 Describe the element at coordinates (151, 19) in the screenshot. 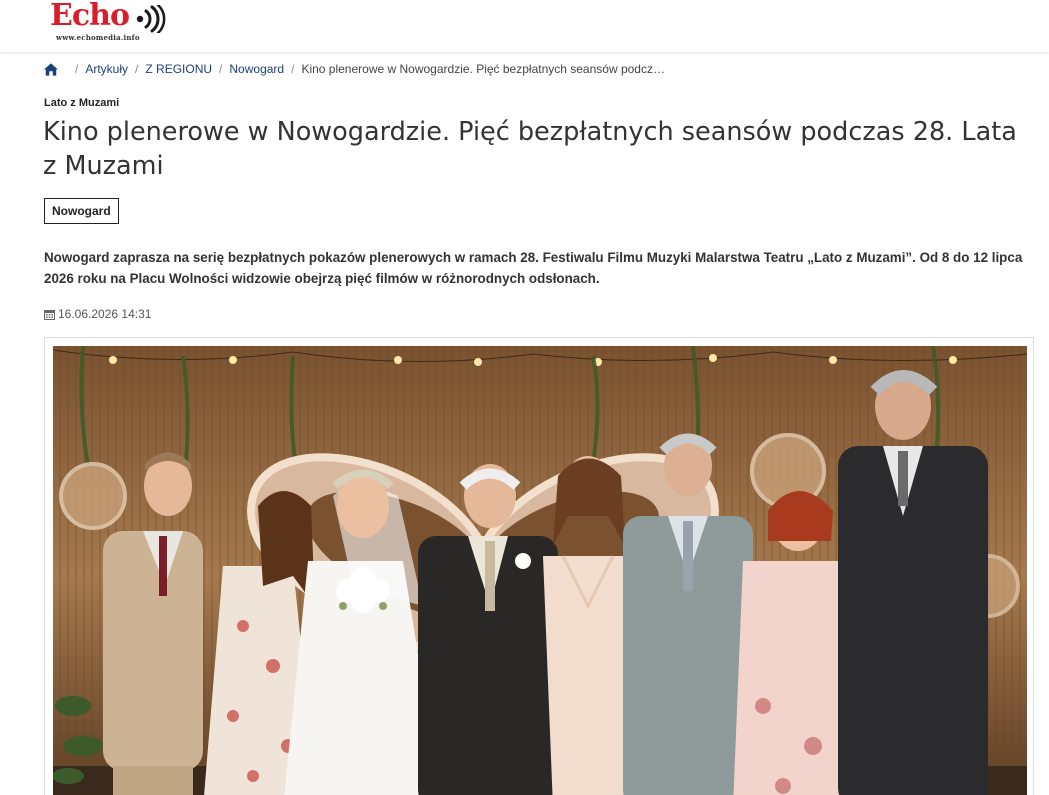

I see `sound-waves-icon` at that location.